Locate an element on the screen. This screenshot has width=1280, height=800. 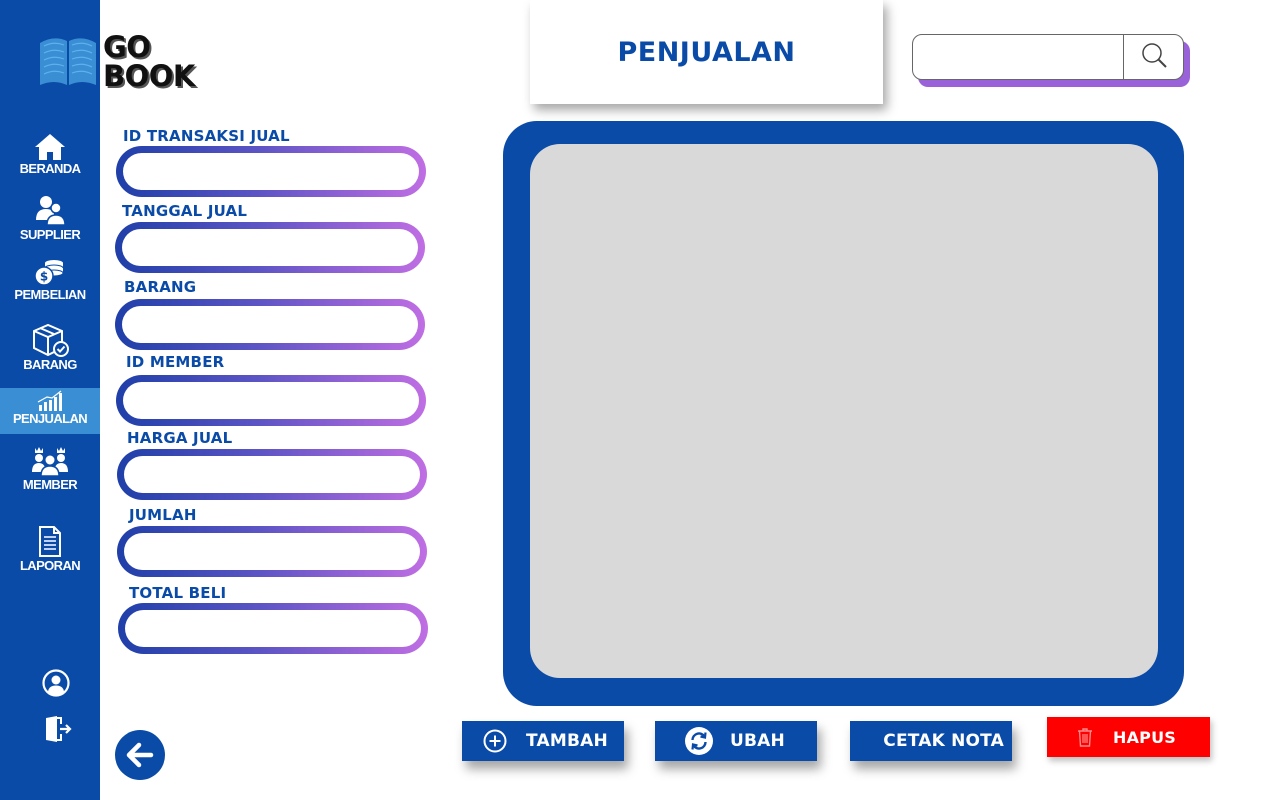
field-jumlah-wrap is located at coordinates (272, 551).